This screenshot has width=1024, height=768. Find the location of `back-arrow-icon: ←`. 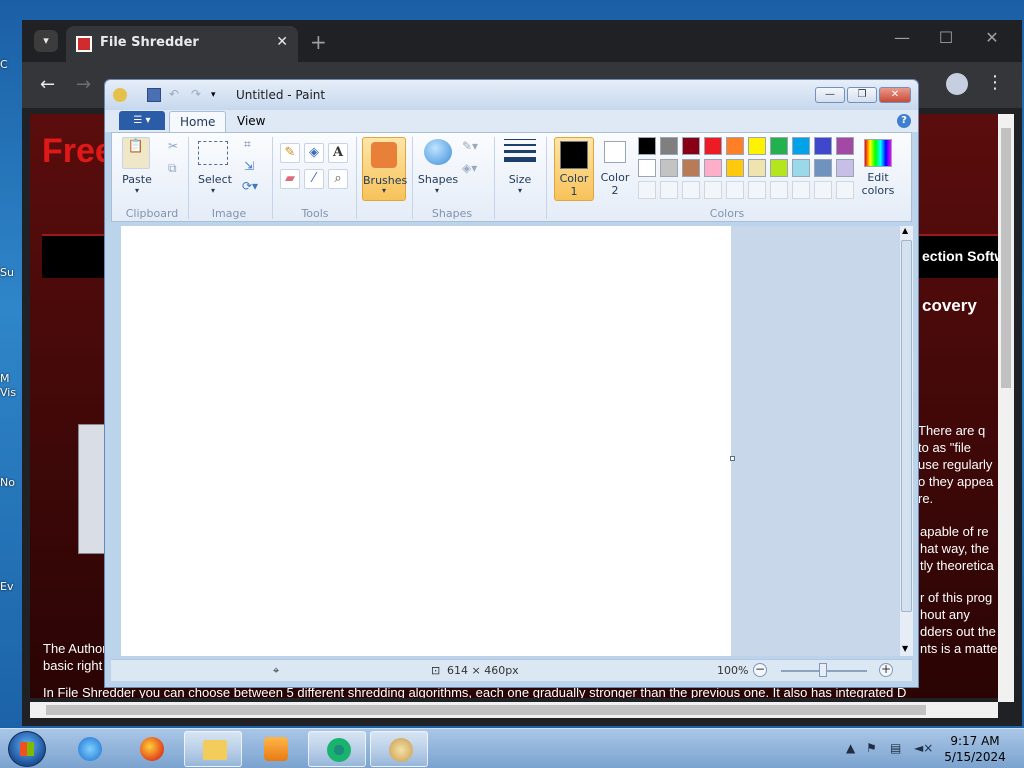

back-arrow-icon: ← is located at coordinates (47, 84).